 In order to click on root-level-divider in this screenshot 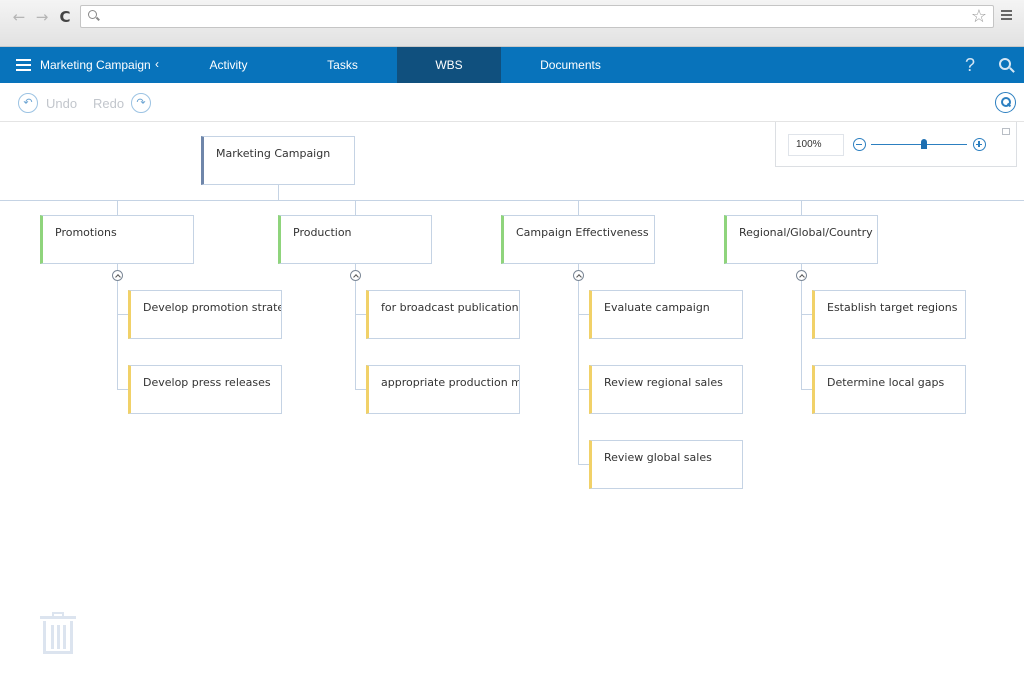, I will do `click(512, 200)`.